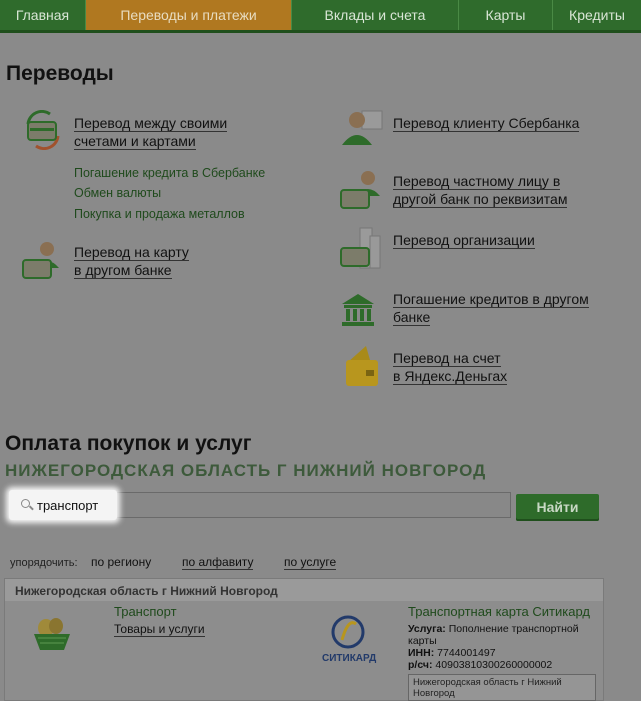 The height and width of the screenshot is (701, 641). I want to click on loan-repayment-sber-link: Погашение кредита в Сбербанке, so click(169, 173).